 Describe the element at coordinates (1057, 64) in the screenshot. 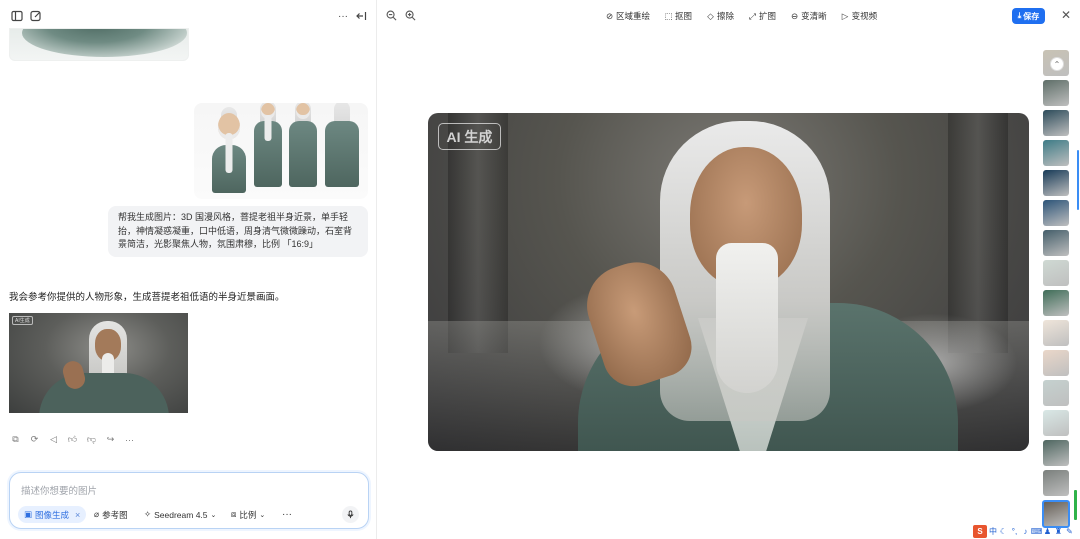

I see `scroll-up-icon: ⌃` at that location.